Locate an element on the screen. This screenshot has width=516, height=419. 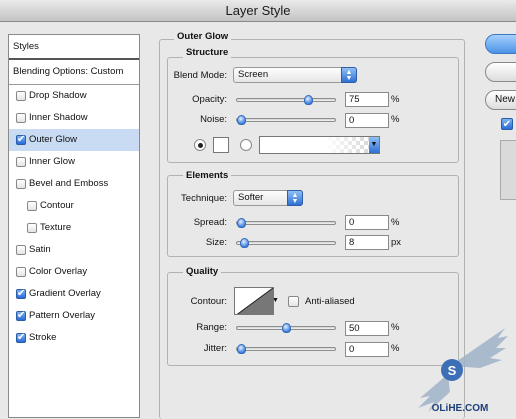
style-item-gradient-overlay: Gradient Overlay is located at coordinates (74, 294).